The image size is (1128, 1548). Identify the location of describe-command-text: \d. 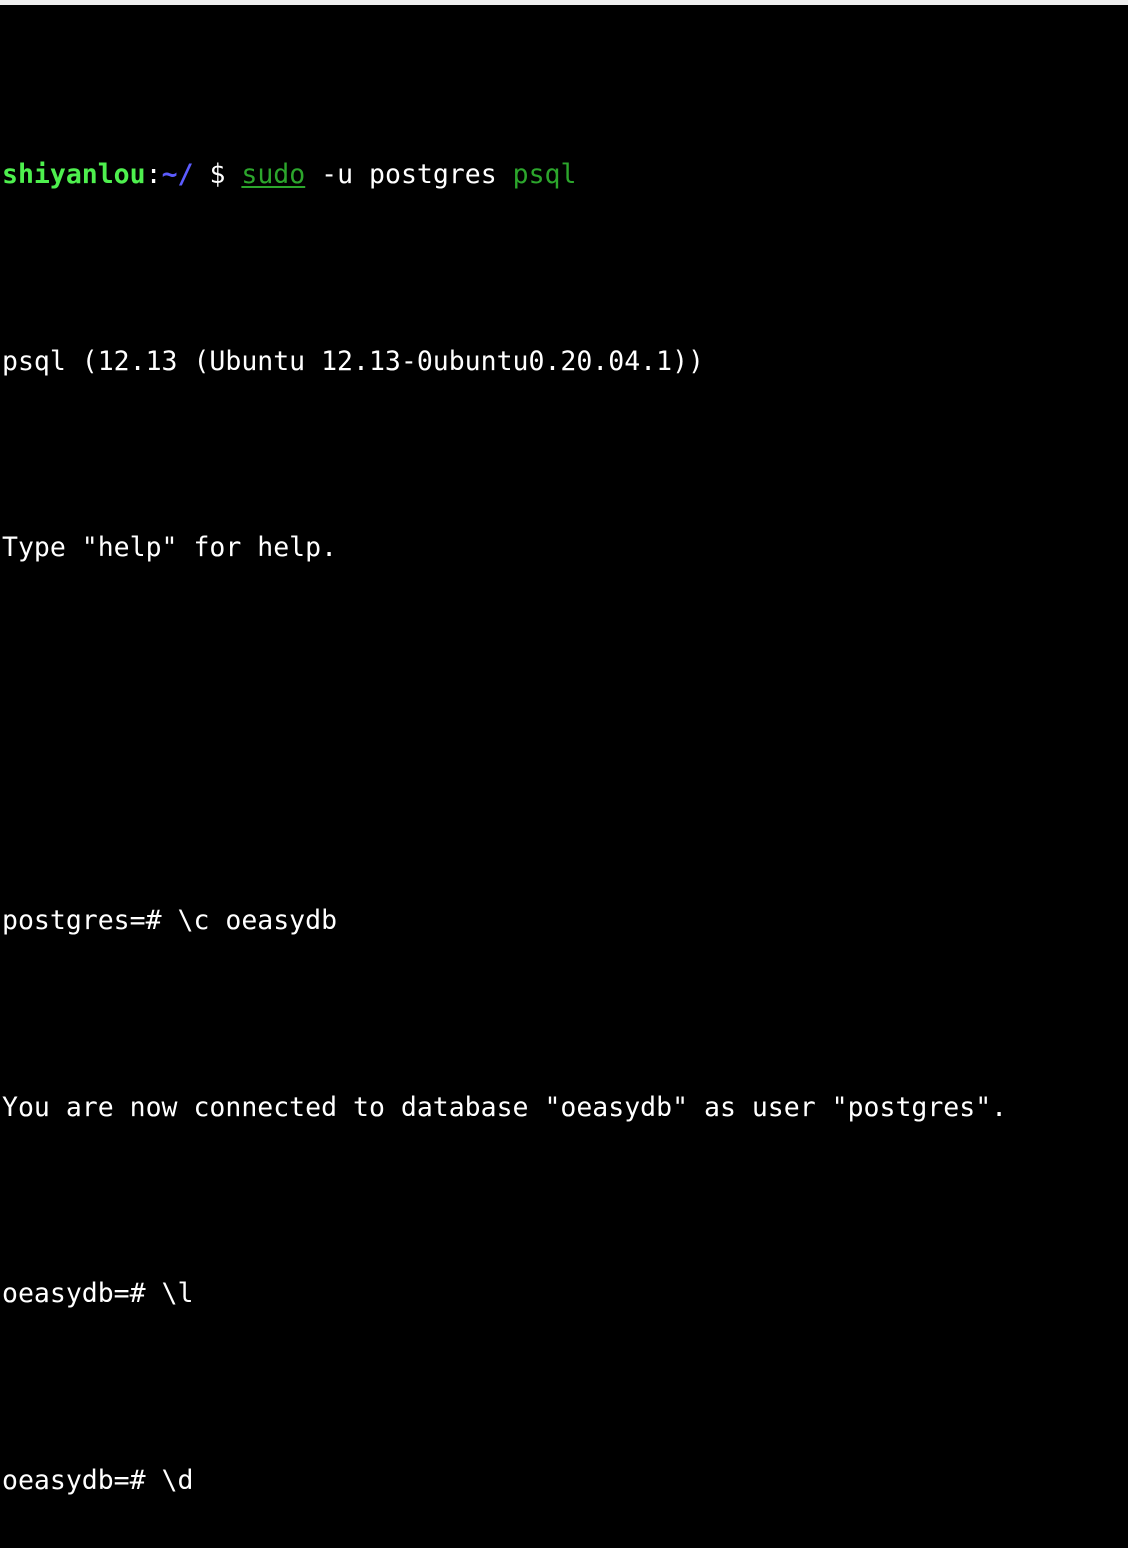
(177, 1480).